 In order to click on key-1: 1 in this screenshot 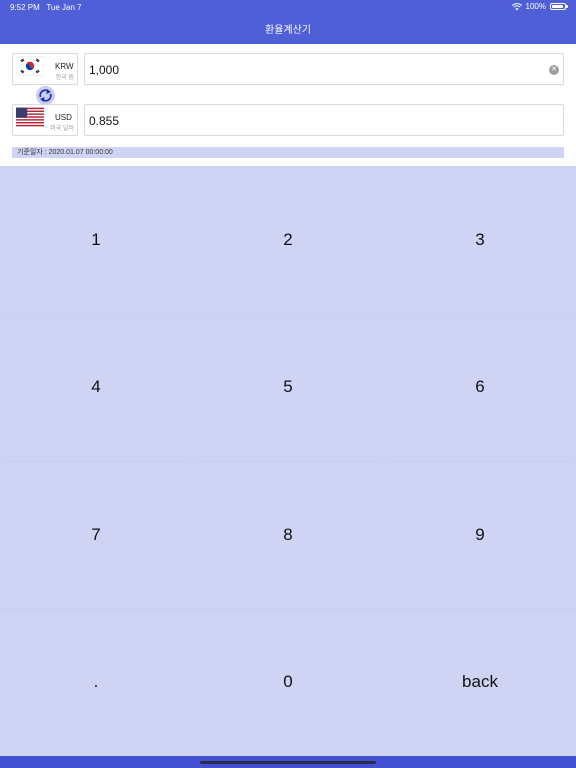, I will do `click(96, 240)`.